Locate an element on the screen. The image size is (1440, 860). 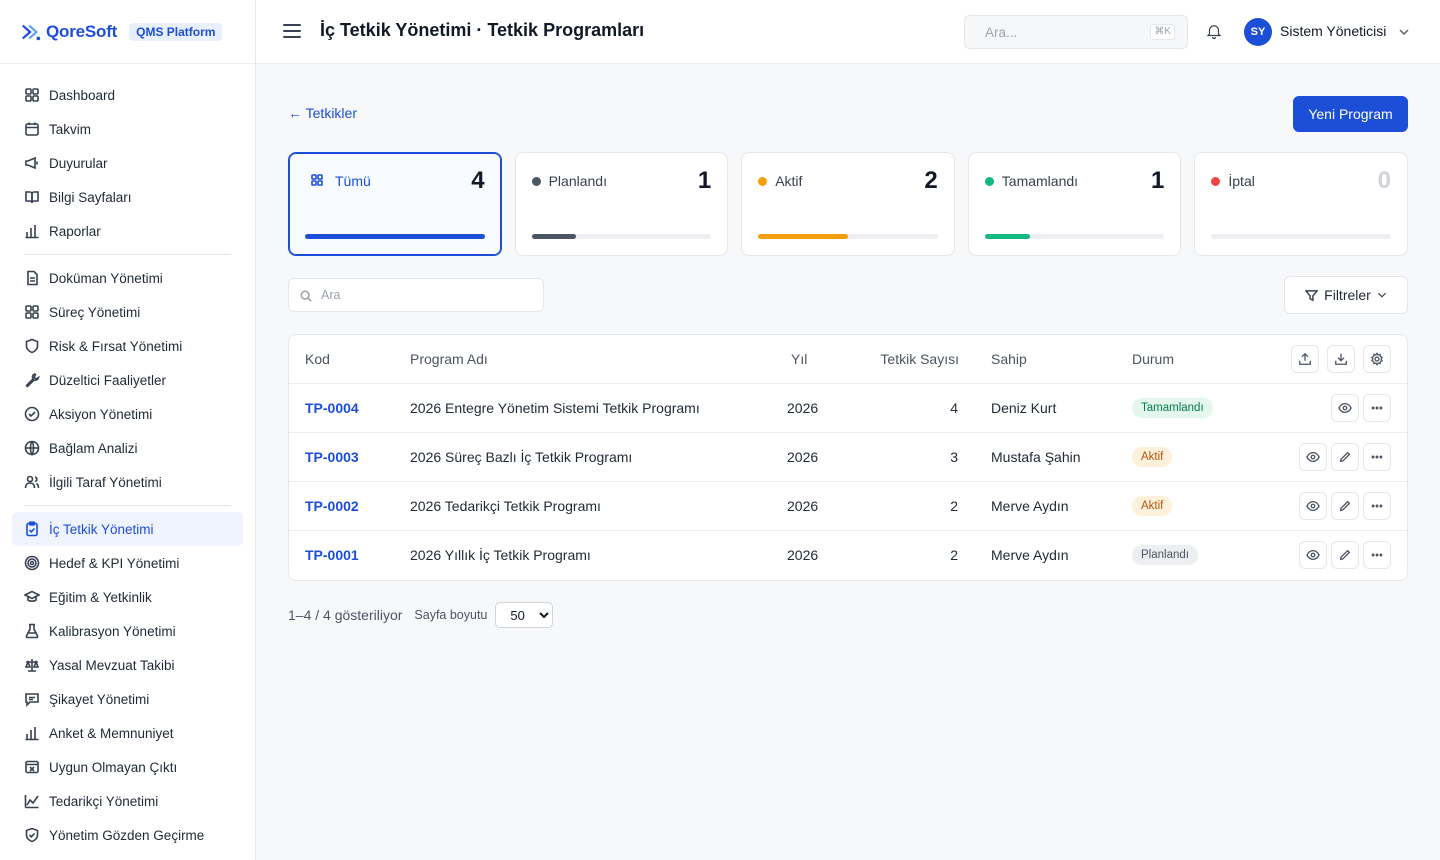
sidebar-item-label: Takvim is located at coordinates (70, 129).